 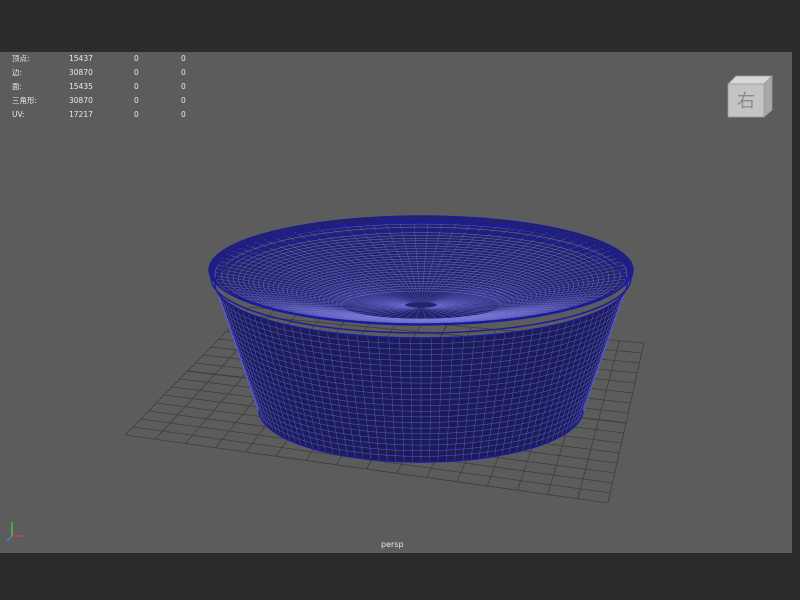 I want to click on hud-label: 面:, so click(x=17, y=86).